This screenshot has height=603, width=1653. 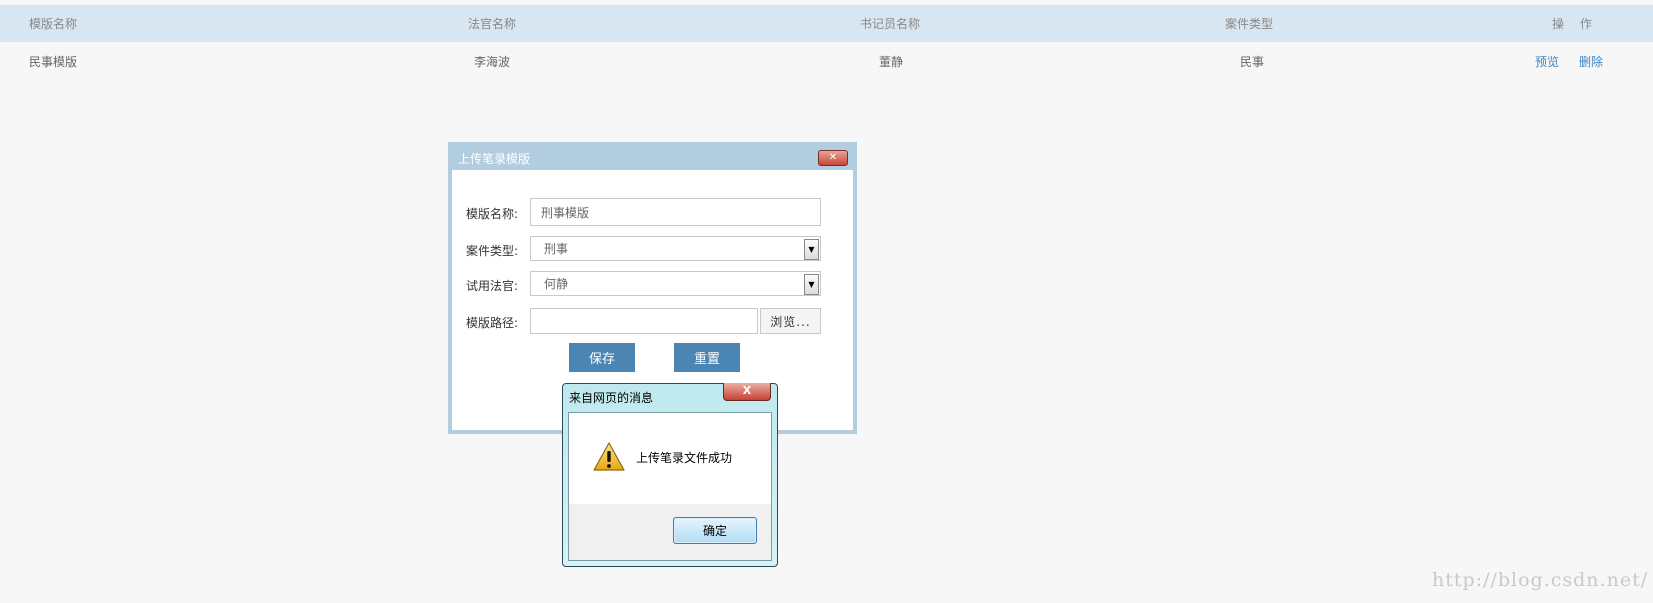 What do you see at coordinates (609, 456) in the screenshot?
I see `warning-icon` at bounding box center [609, 456].